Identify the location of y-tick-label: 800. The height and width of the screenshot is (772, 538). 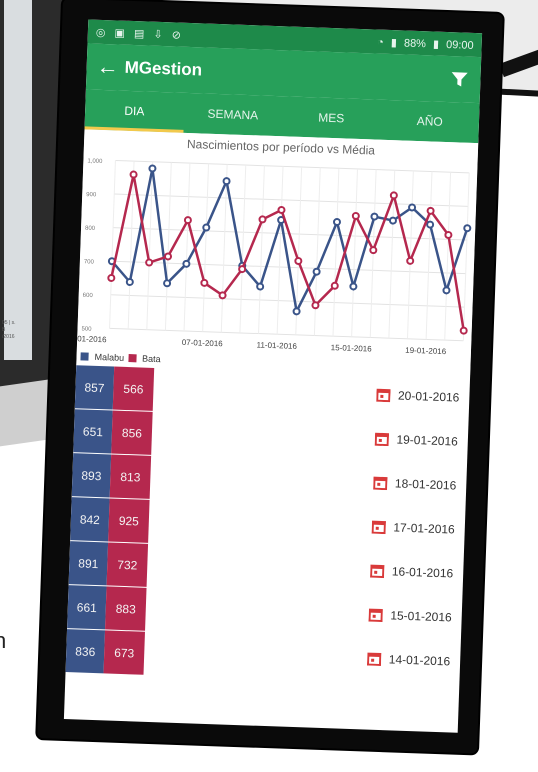
(90, 229).